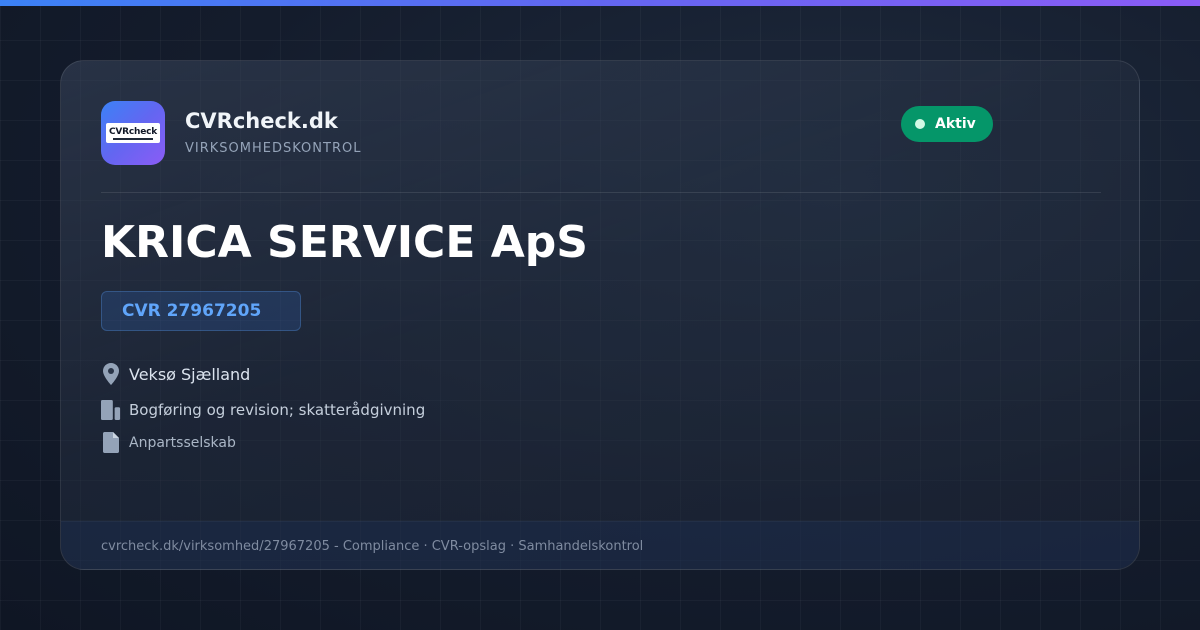  What do you see at coordinates (273, 148) in the screenshot?
I see `brand-subtitle: VIRKSOMHEDSKONTROL` at bounding box center [273, 148].